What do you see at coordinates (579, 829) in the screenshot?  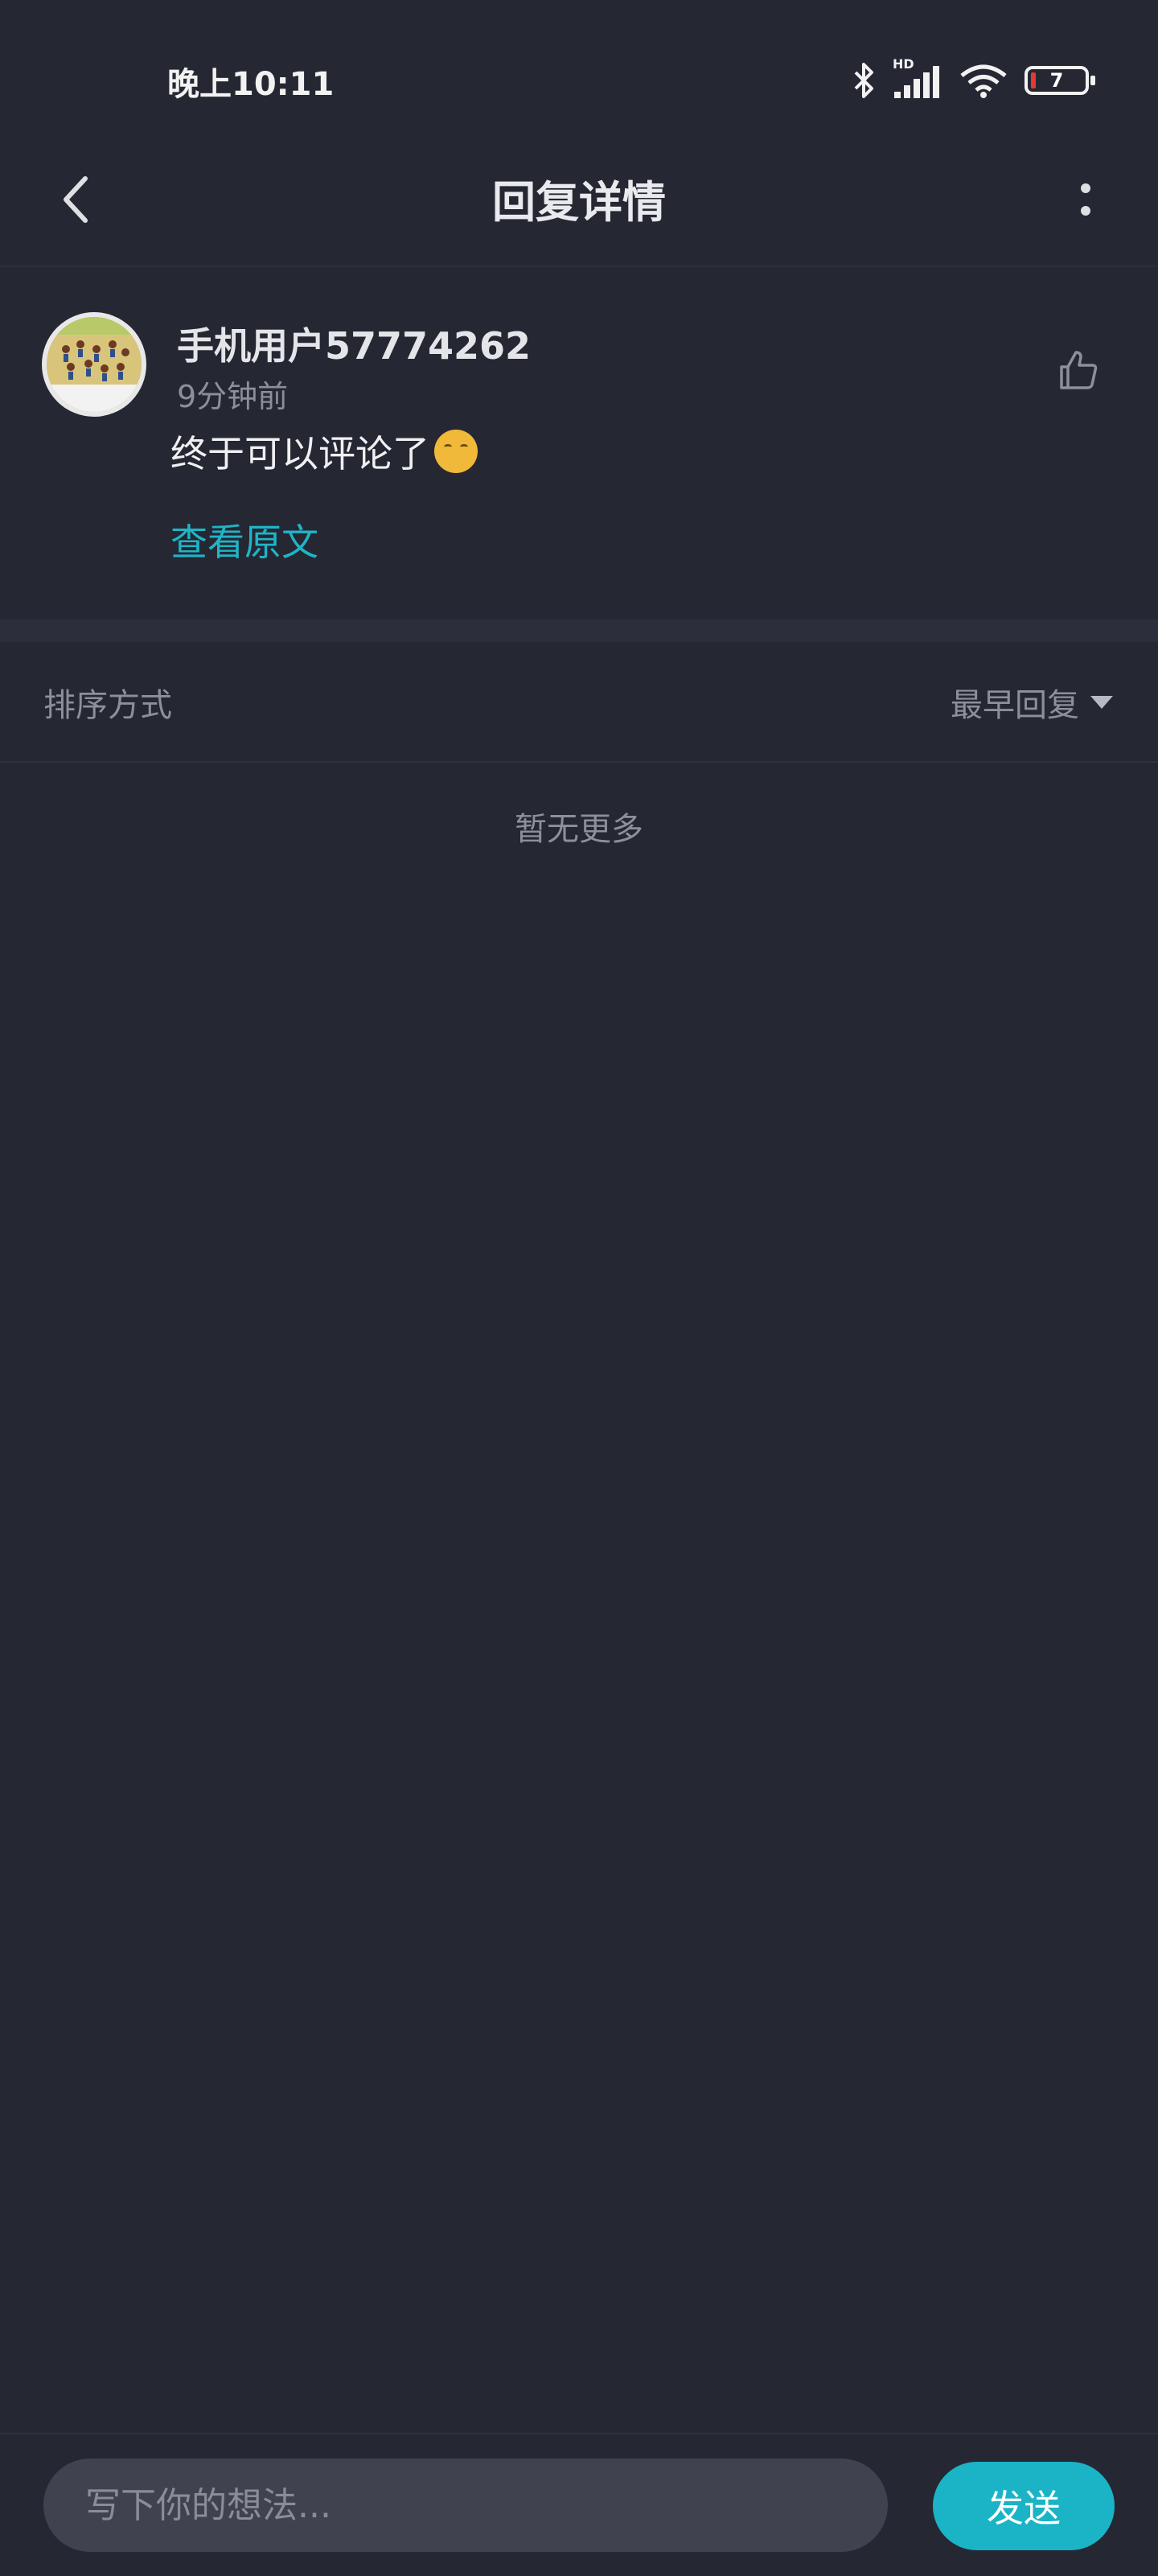 I see `empty-replies-text: 暂无更多` at bounding box center [579, 829].